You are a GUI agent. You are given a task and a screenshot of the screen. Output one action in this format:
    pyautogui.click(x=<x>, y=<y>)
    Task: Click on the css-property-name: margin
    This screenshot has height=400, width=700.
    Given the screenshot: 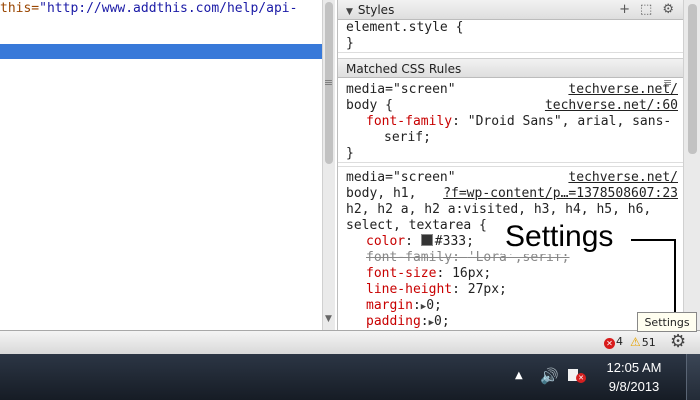 What is the action you would take?
    pyautogui.click(x=389, y=305)
    